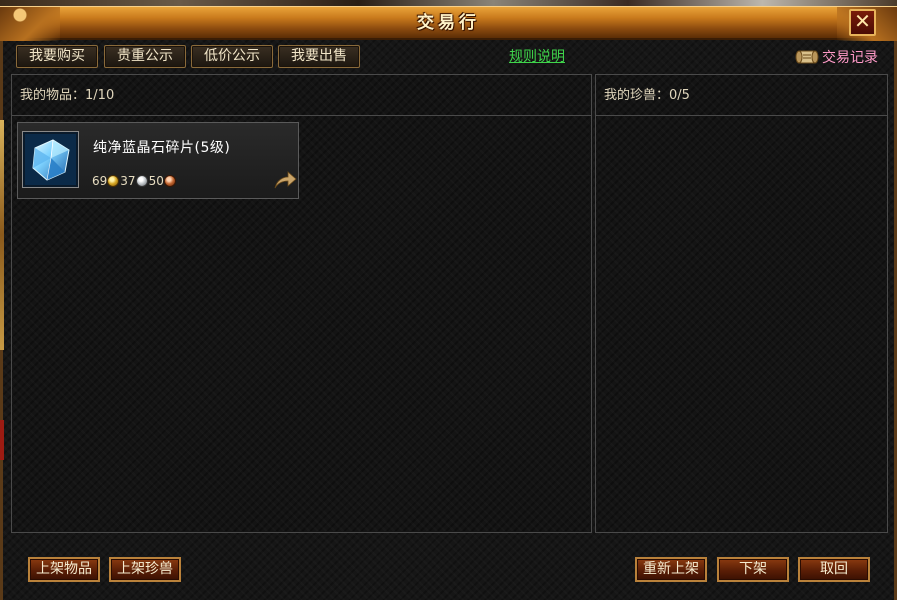  I want to click on list-pet-button: 上架珍兽, so click(145, 569).